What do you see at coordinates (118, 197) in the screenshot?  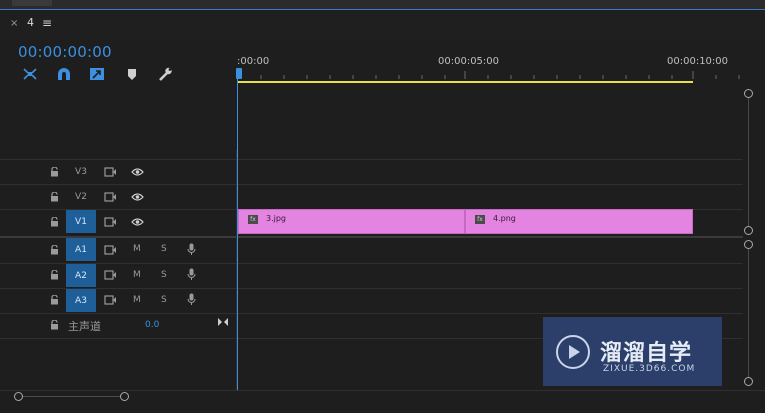 I see `video-track-headers: V3 V2 V1` at bounding box center [118, 197].